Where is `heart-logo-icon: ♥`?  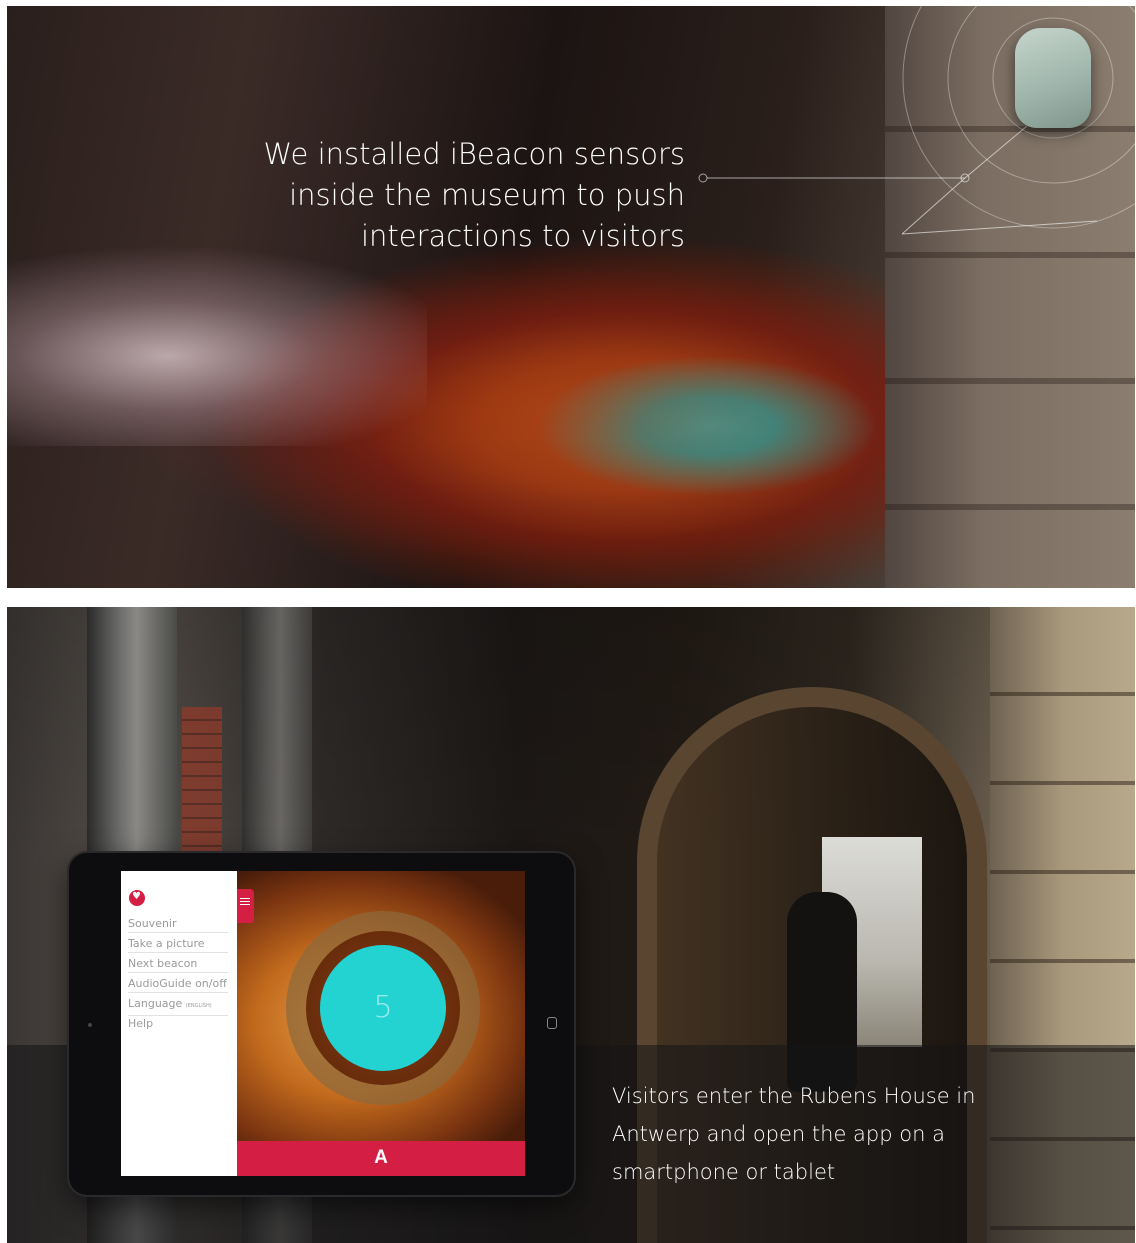 heart-logo-icon: ♥ is located at coordinates (137, 898).